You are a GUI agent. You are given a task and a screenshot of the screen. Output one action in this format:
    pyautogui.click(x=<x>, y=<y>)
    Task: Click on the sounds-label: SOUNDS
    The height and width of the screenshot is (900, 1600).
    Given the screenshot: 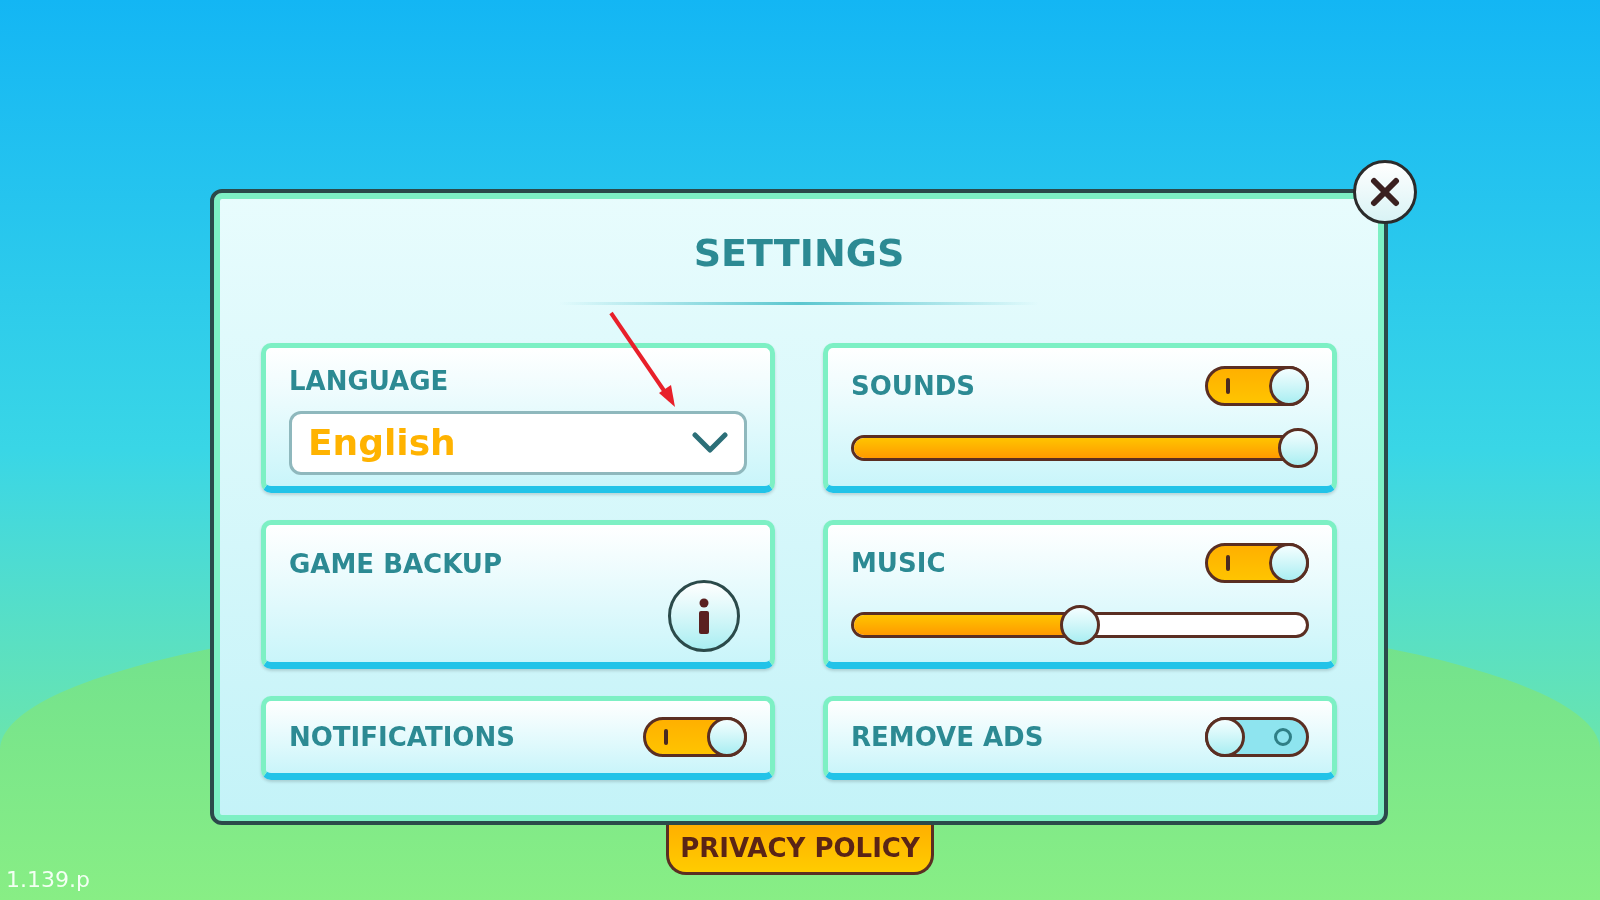 What is the action you would take?
    pyautogui.click(x=913, y=386)
    